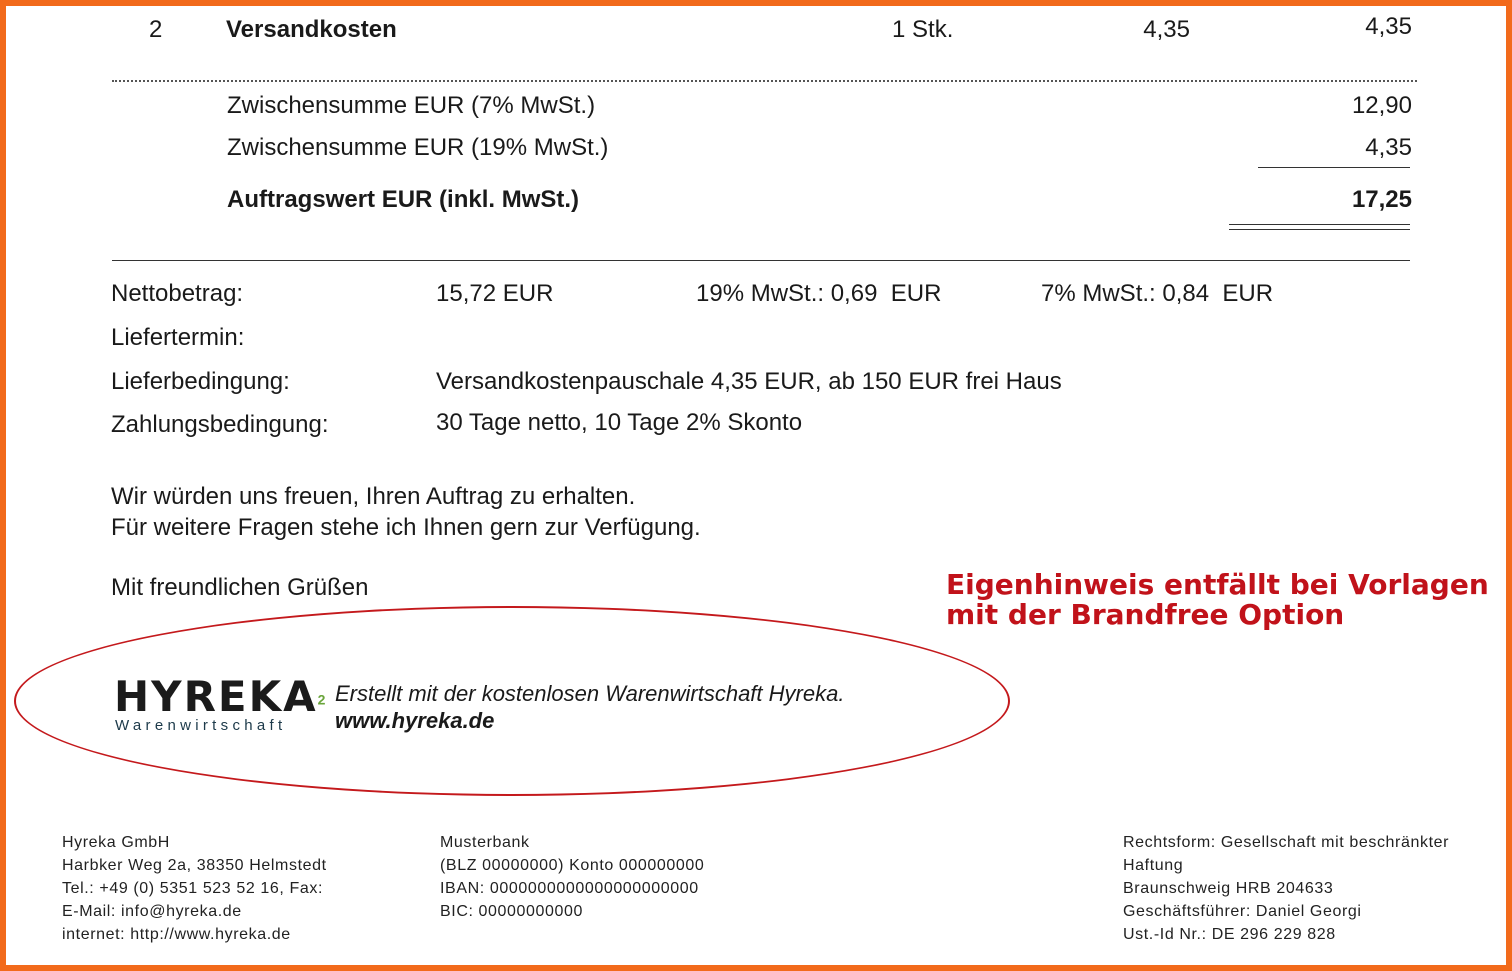  I want to click on subtotal-19-label: Zwischensumme EUR (19% MwSt.), so click(418, 147).